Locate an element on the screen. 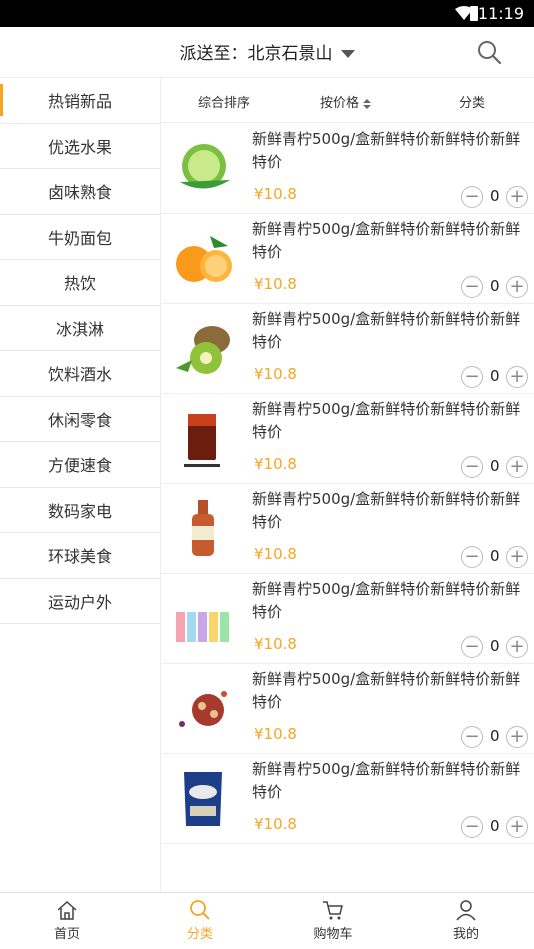 This screenshot has width=534, height=949. tab-category-label: 分类 is located at coordinates (199, 934).